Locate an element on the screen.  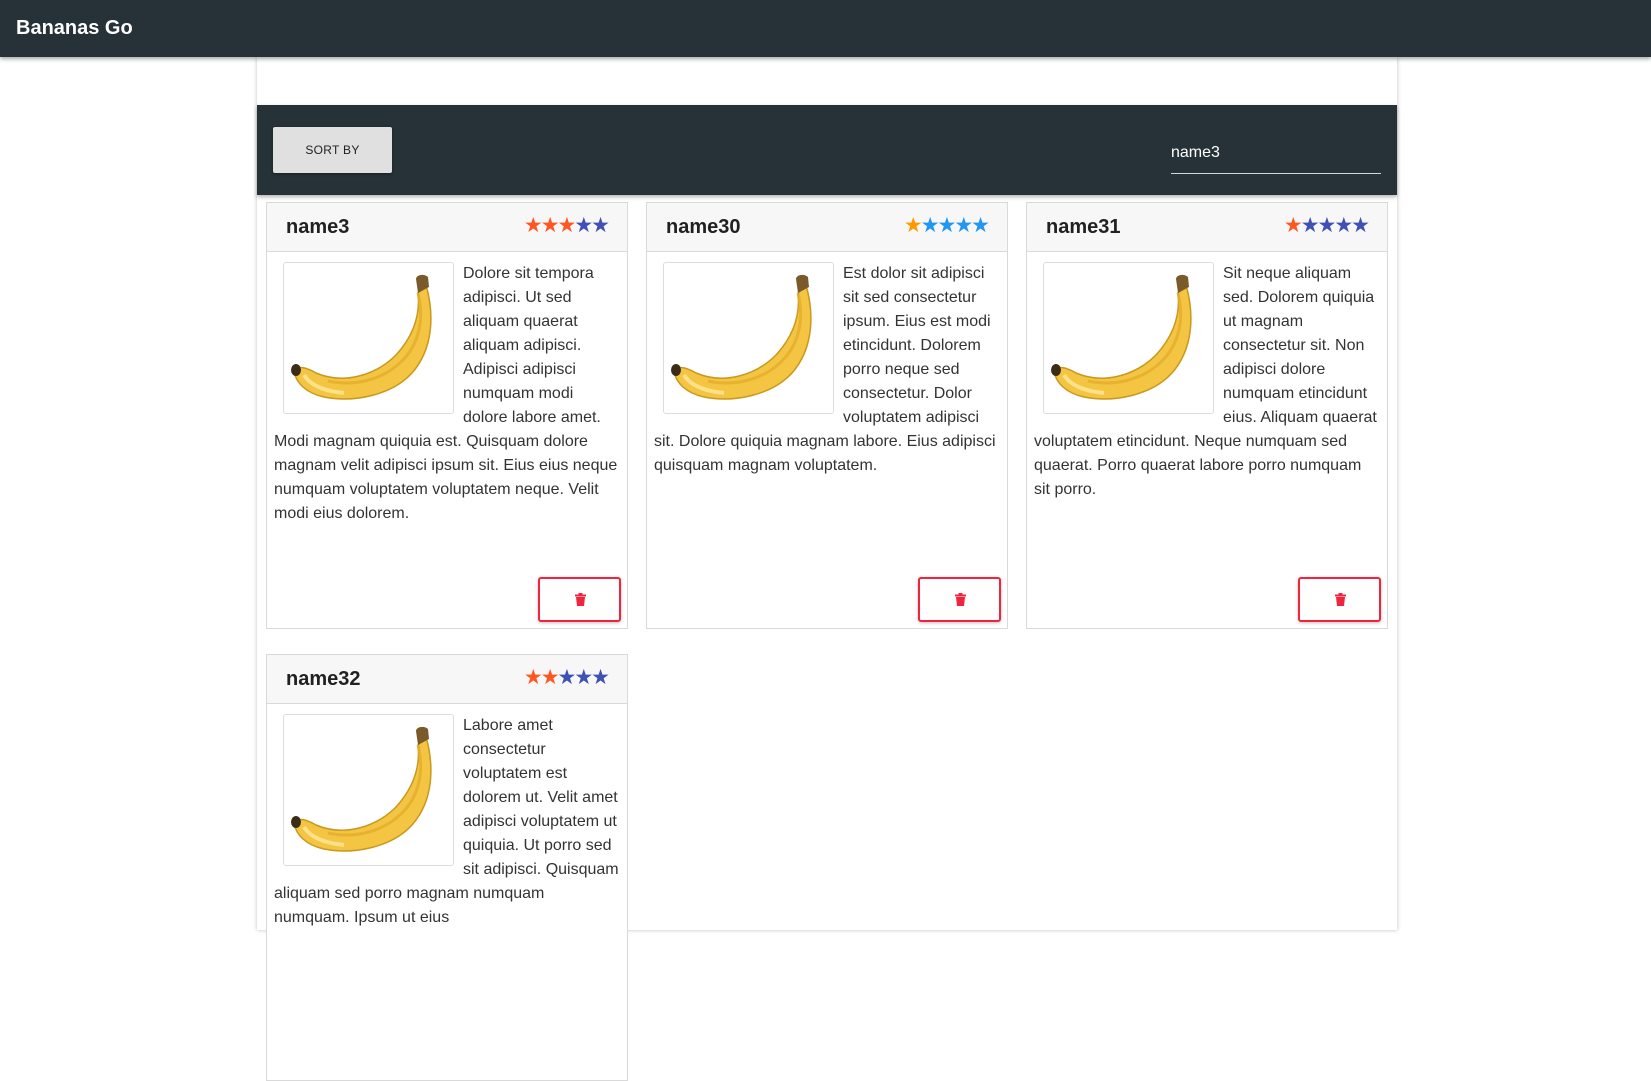
search-field is located at coordinates (1276, 153).